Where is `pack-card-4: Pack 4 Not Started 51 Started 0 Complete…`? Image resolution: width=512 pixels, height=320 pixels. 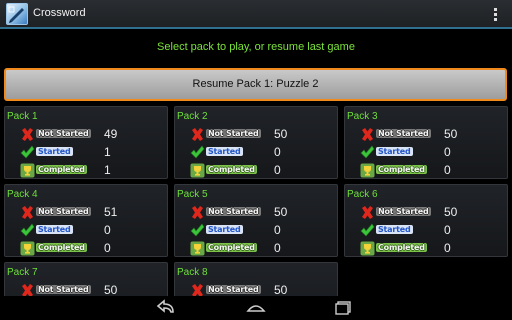 pack-card-4: Pack 4 Not Started 51 Started 0 Complete… is located at coordinates (86, 220).